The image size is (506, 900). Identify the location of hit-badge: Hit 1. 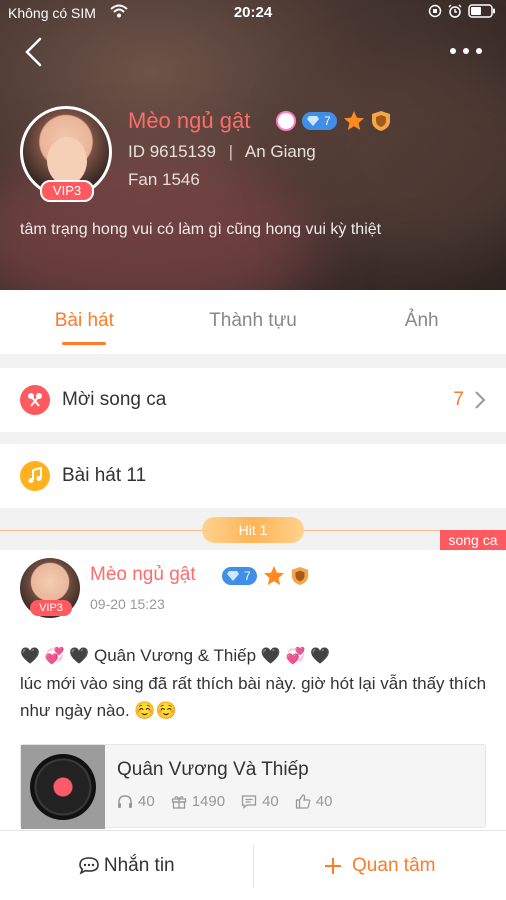
(253, 530).